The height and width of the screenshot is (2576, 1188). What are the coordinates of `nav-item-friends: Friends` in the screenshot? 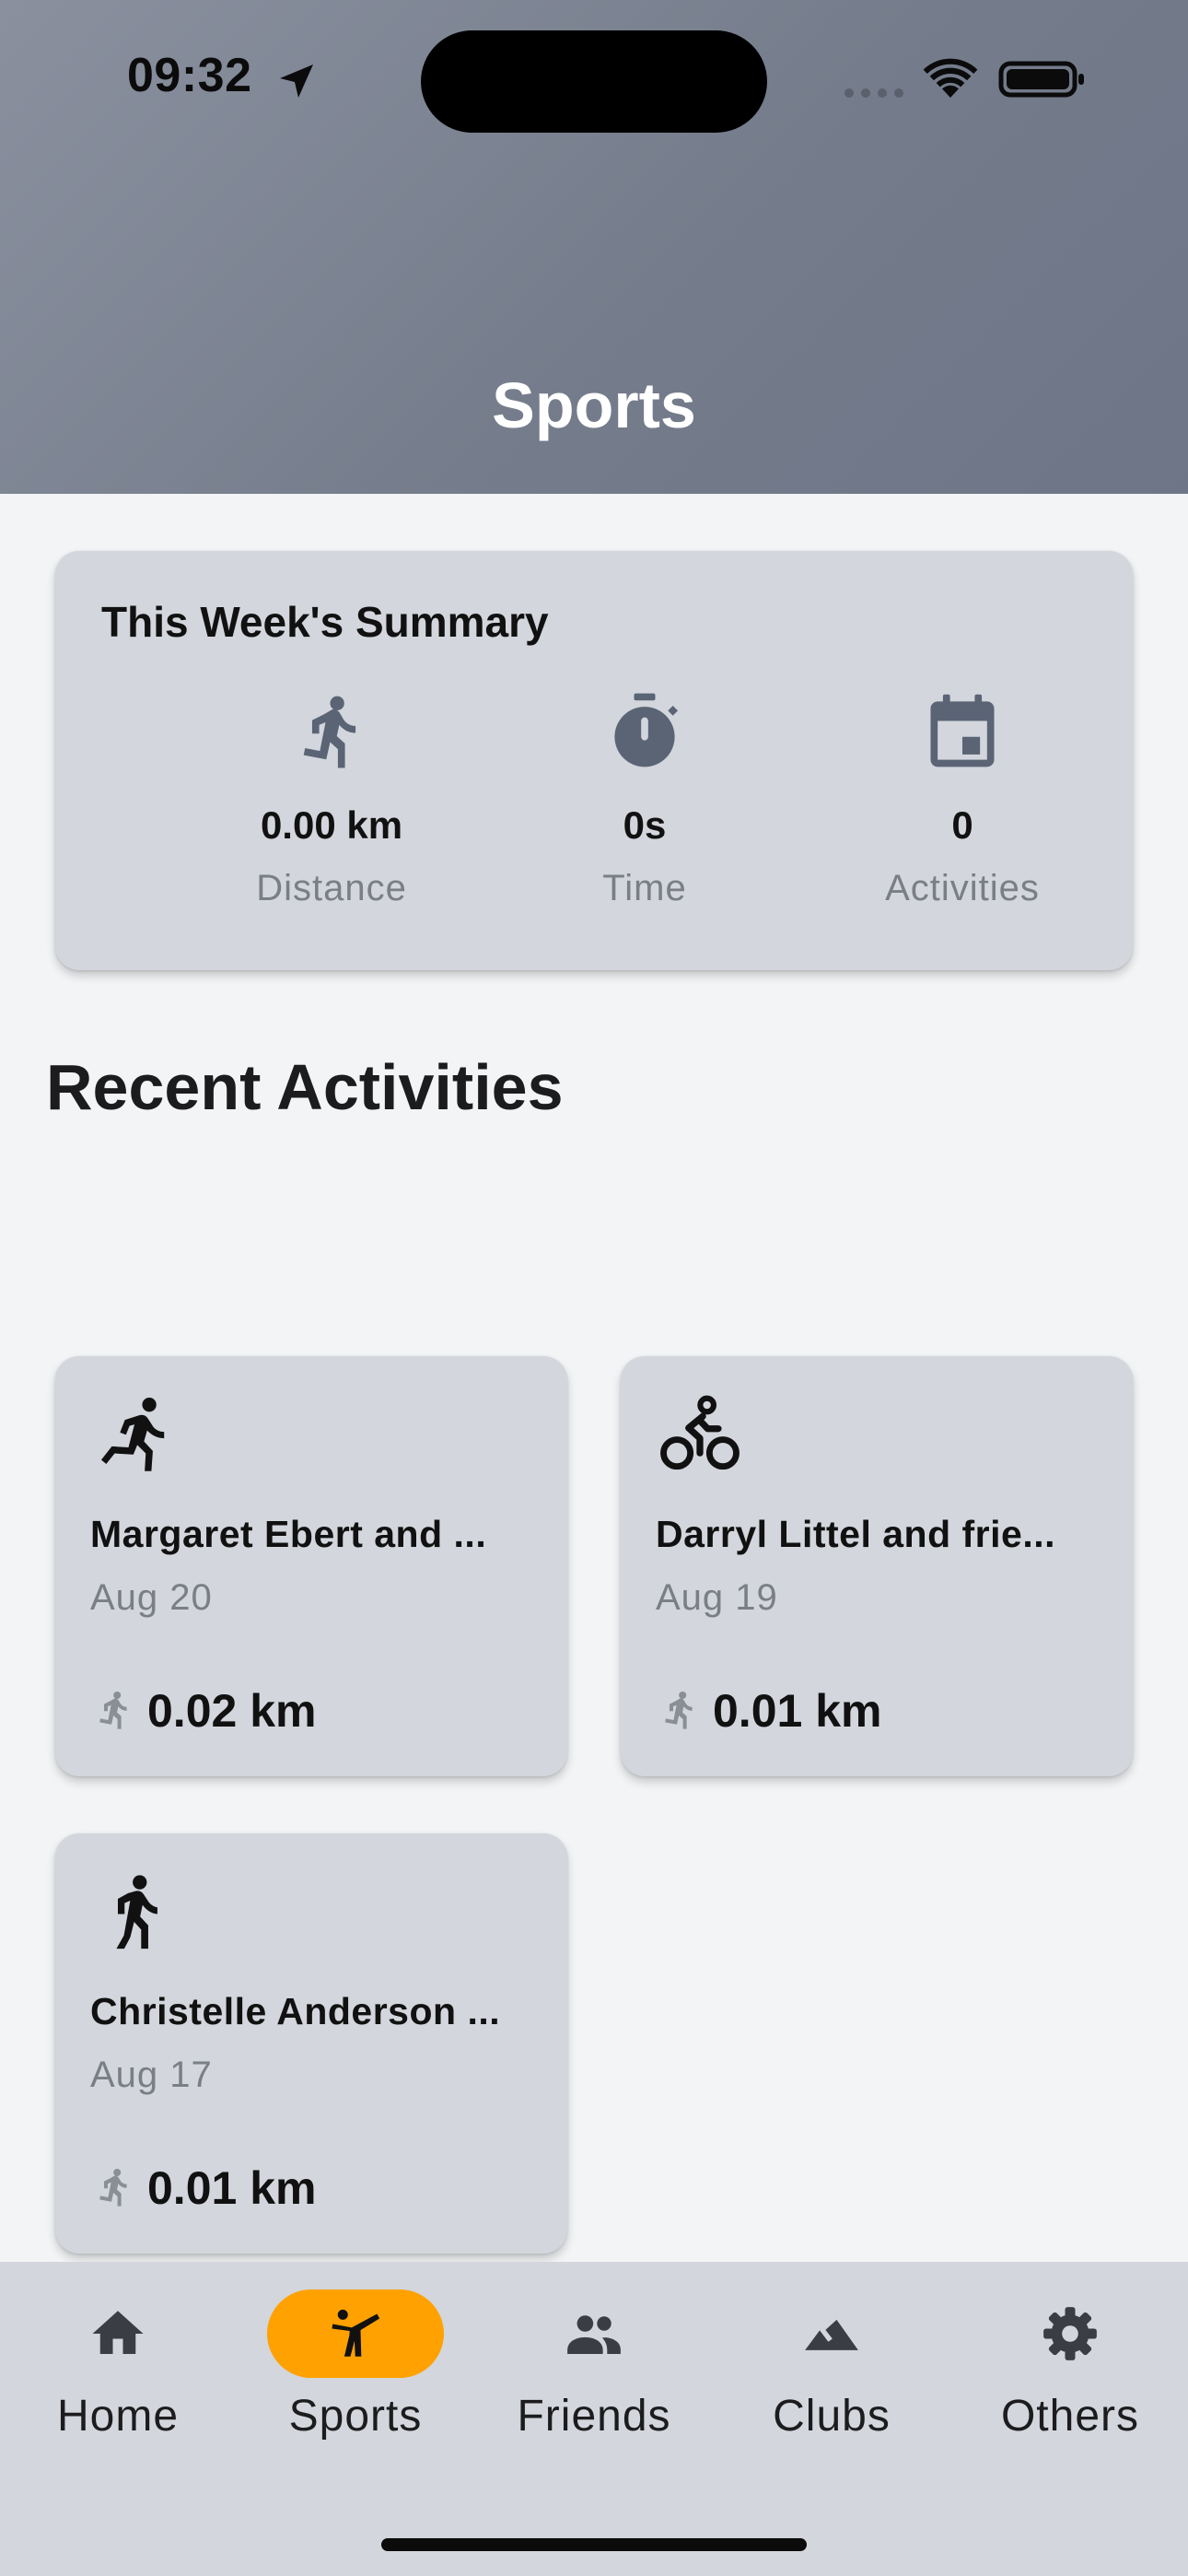 It's located at (594, 2365).